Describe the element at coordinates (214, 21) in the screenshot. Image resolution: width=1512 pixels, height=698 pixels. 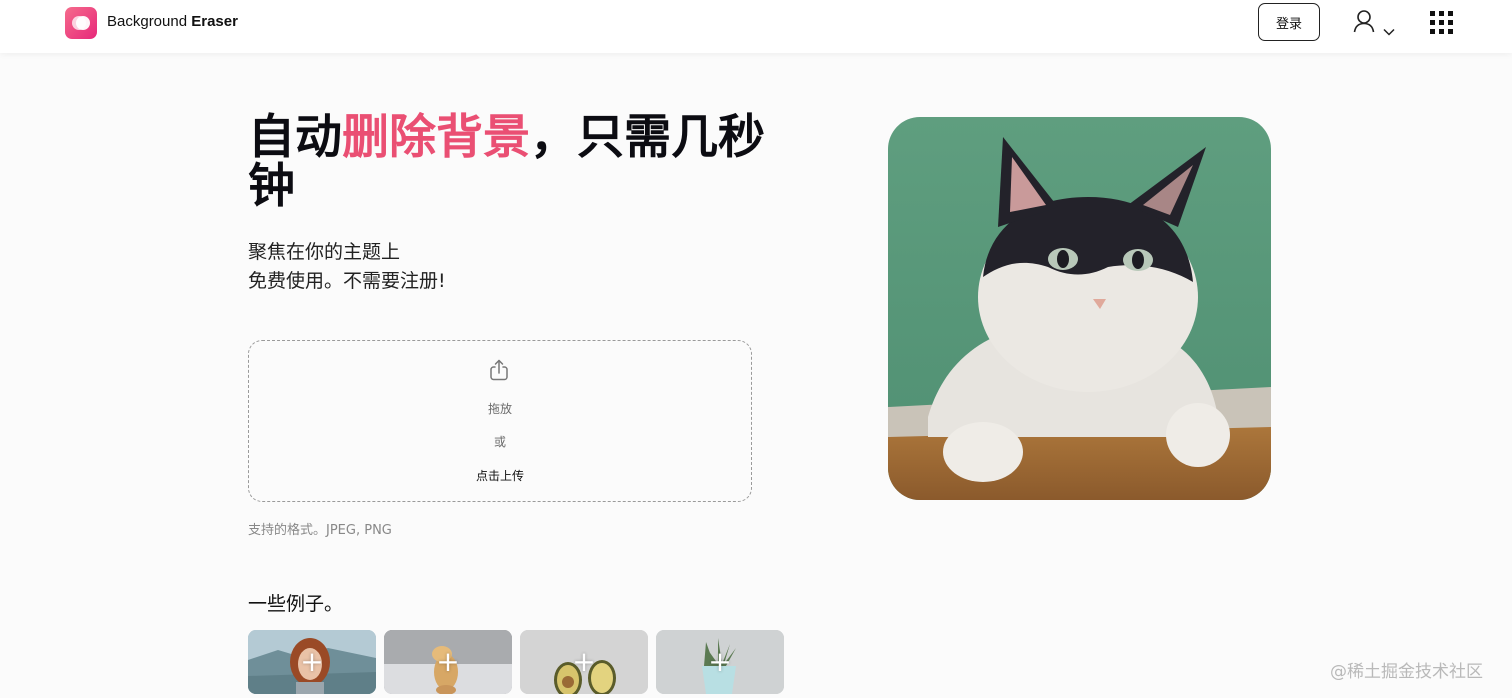
I see `brand-name-bold: Eraser` at that location.